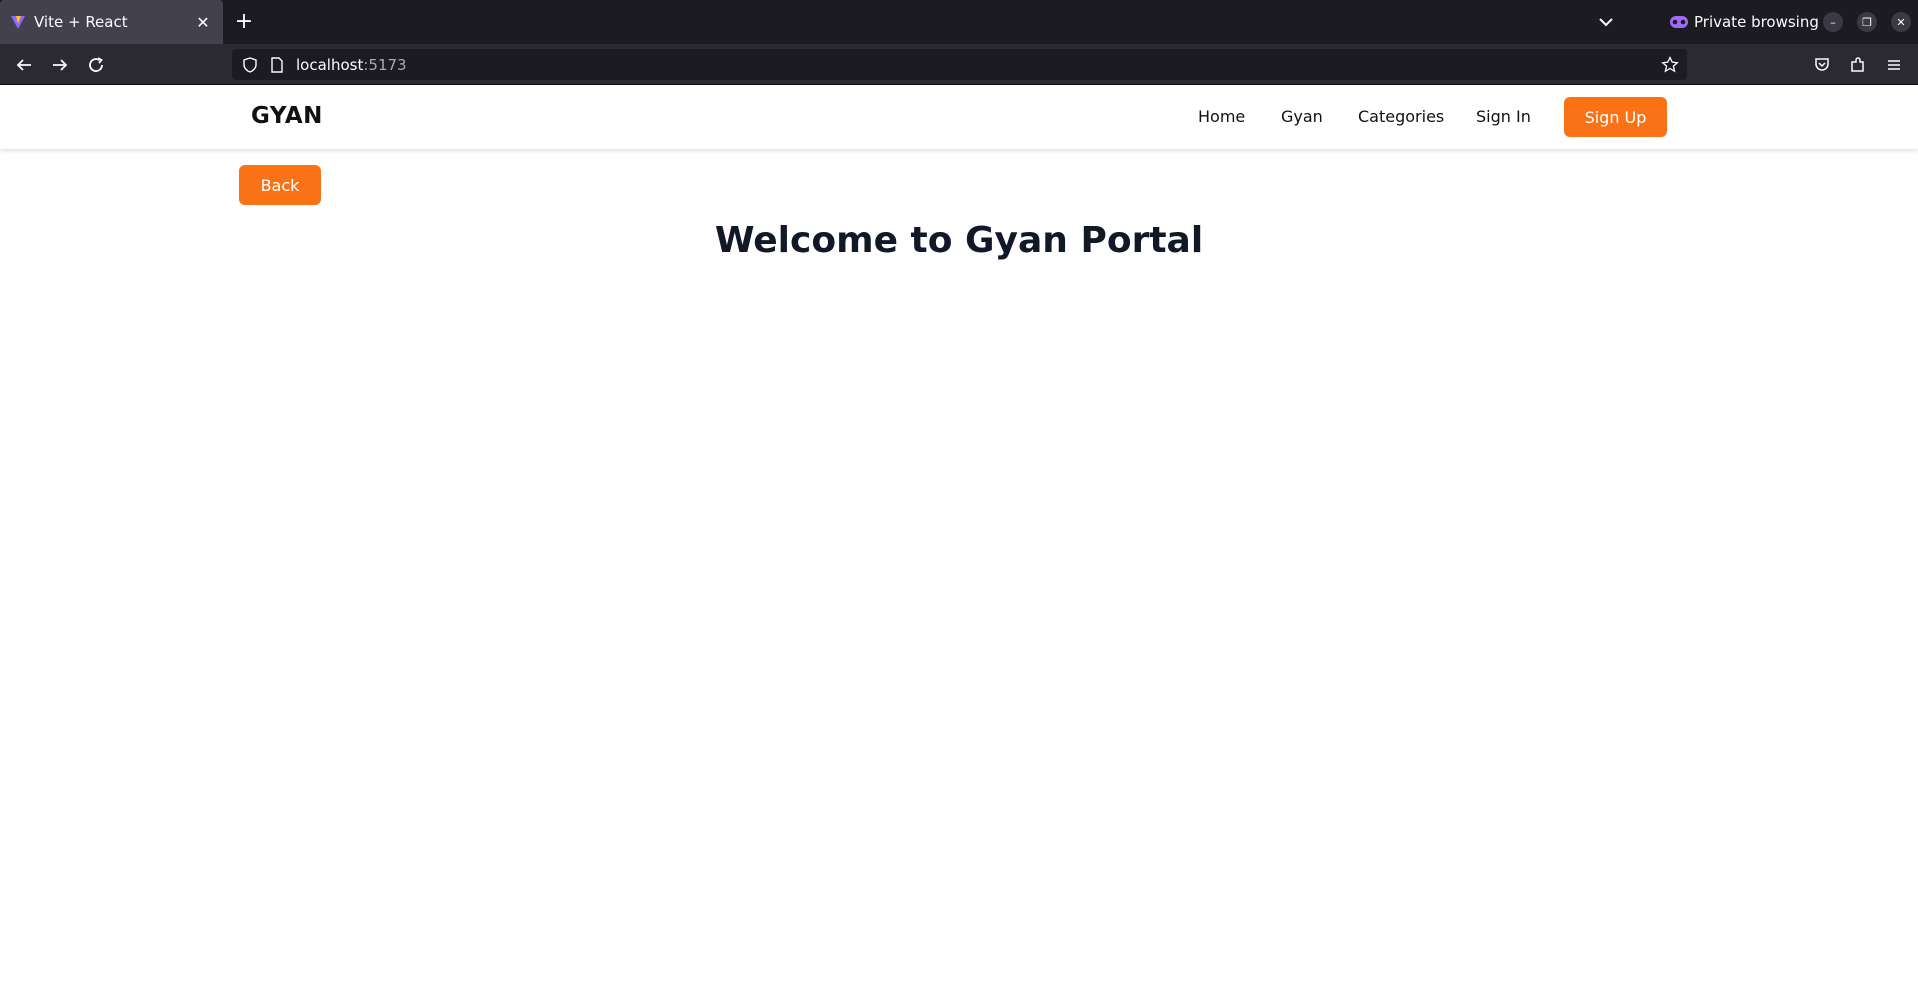  Describe the element at coordinates (1679, 22) in the screenshot. I see `private-mask-icon` at that location.